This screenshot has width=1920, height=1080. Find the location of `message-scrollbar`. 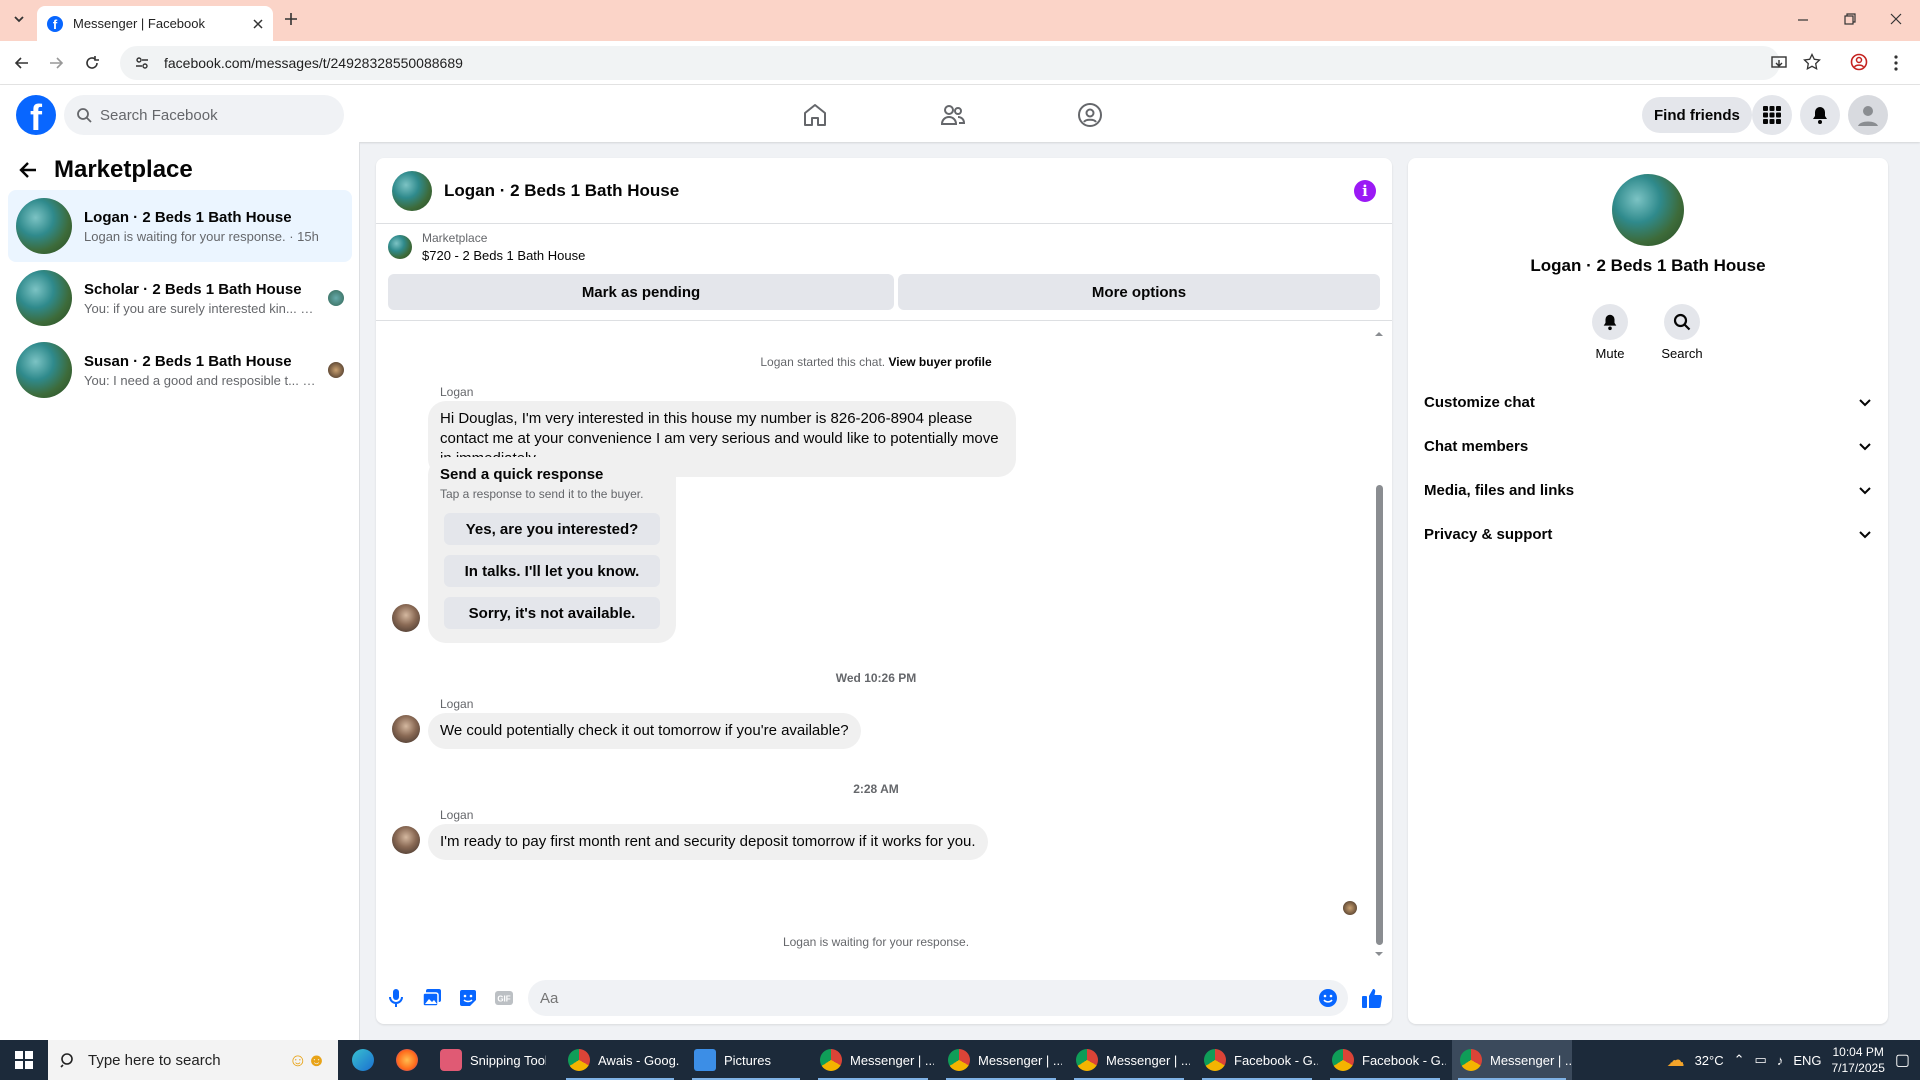

message-scrollbar is located at coordinates (1379, 644).